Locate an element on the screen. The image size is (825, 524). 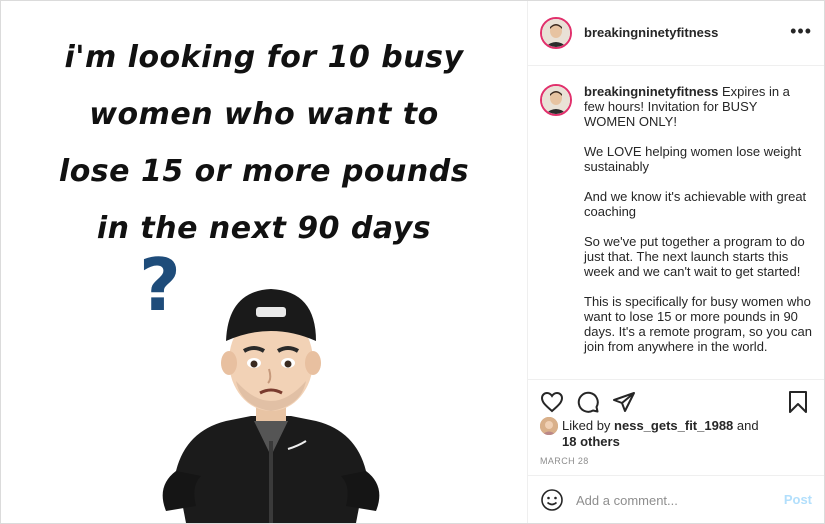
likes-prefix: Liked by is located at coordinates (588, 425).